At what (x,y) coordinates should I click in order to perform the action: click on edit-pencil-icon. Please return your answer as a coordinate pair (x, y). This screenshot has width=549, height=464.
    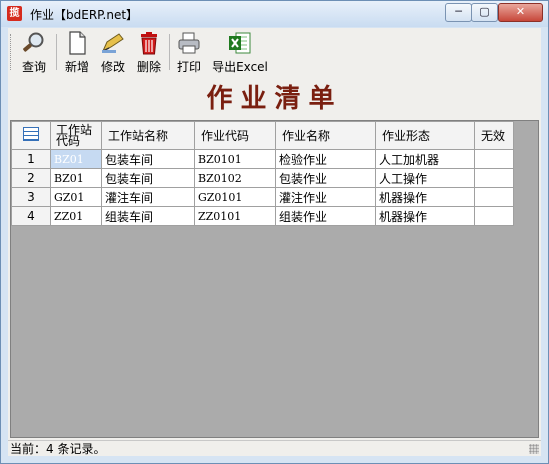
    Looking at the image, I should click on (113, 43).